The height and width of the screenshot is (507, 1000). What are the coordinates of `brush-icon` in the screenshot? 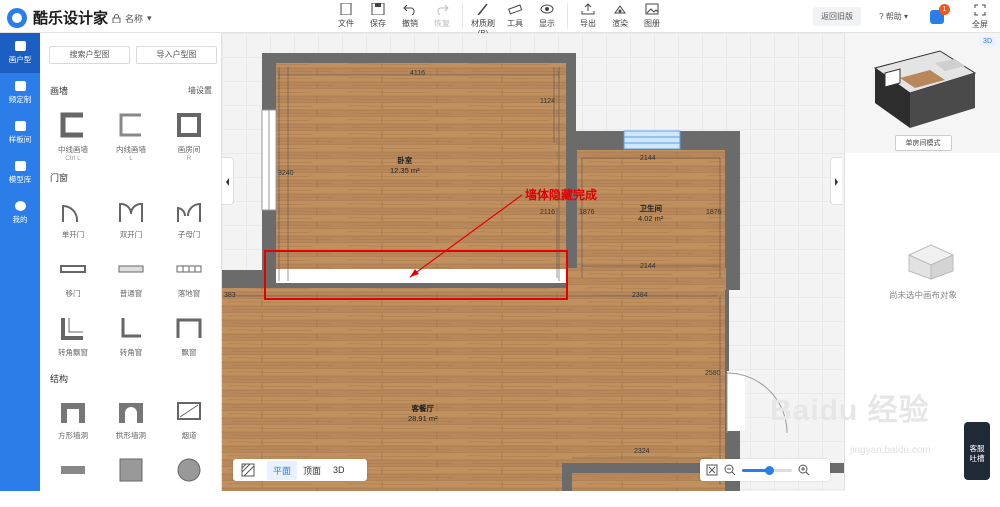 It's located at (482, 9).